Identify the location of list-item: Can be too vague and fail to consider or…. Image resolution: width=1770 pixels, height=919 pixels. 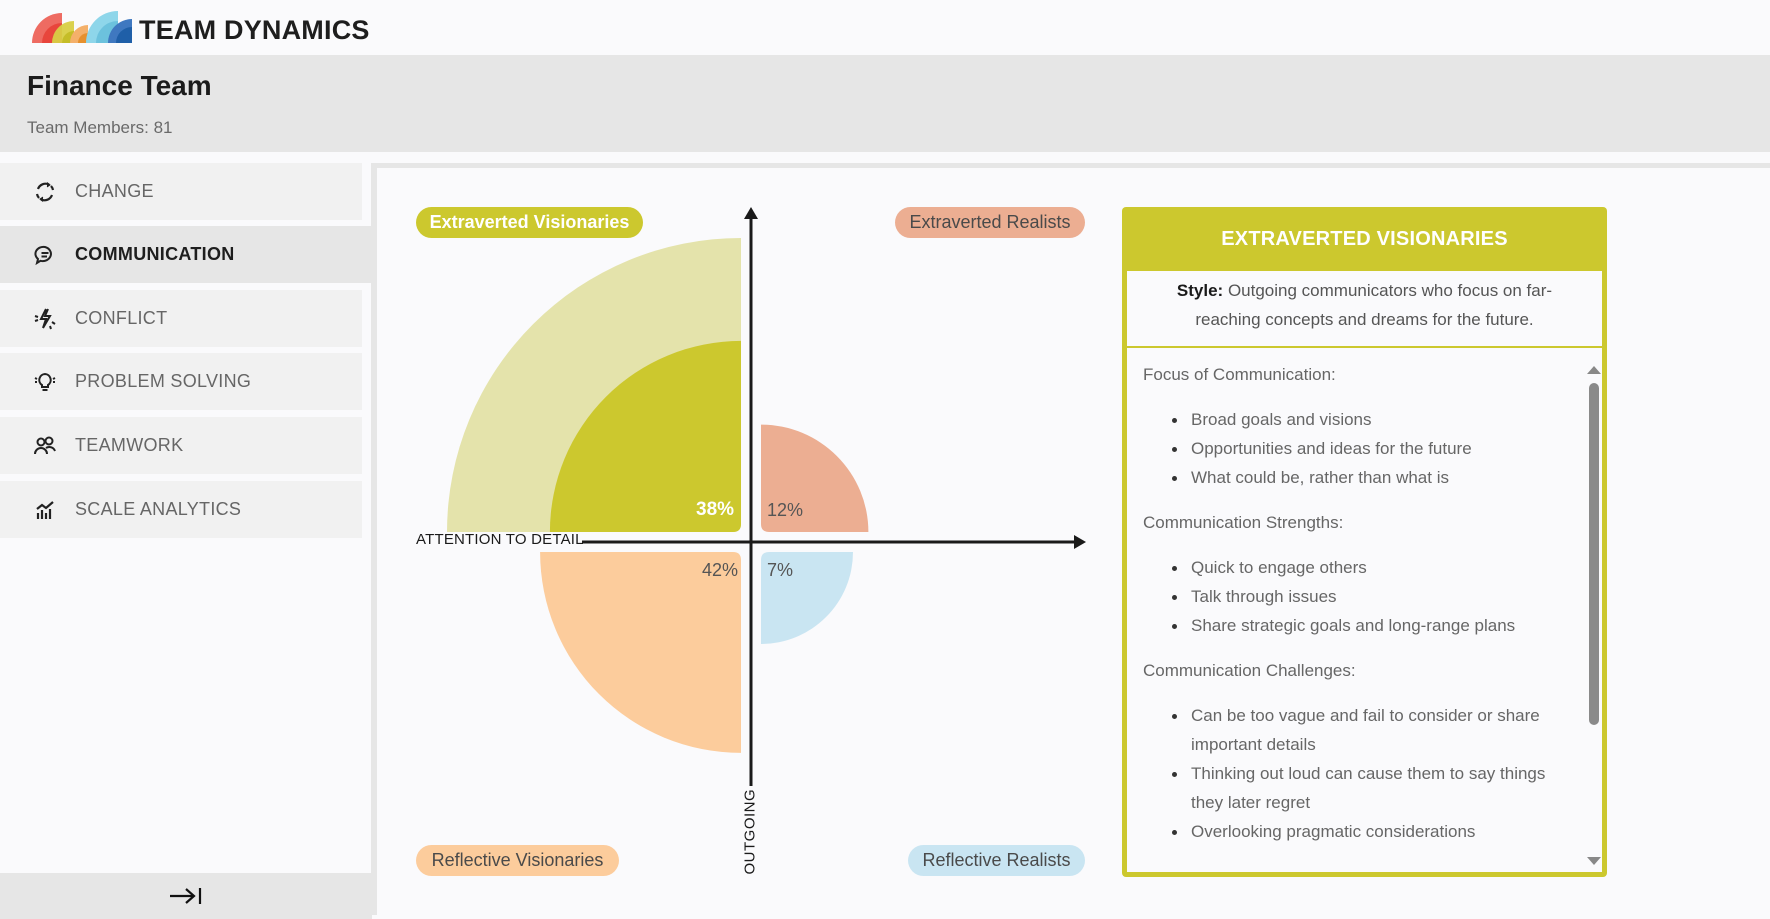
(1353, 730).